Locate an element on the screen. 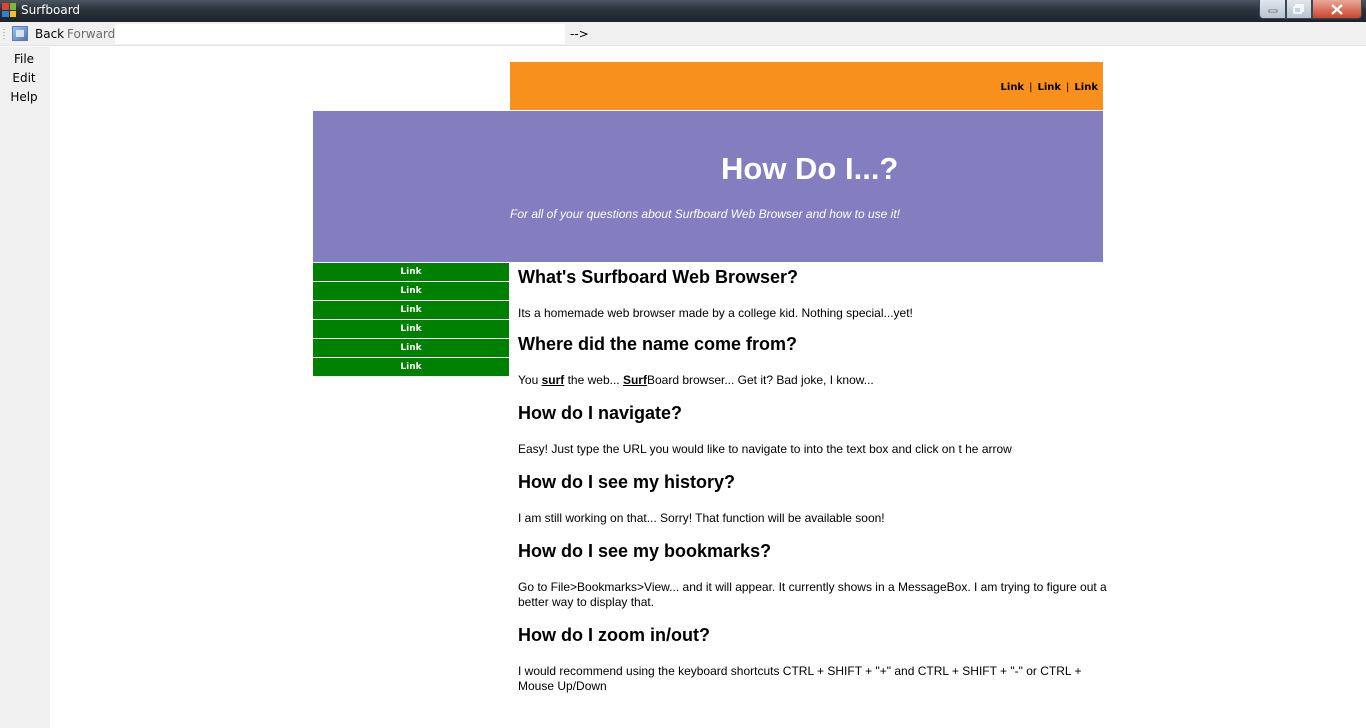 This screenshot has width=1366, height=728. header-orange-bar: Link | Link | Link is located at coordinates (806, 86).